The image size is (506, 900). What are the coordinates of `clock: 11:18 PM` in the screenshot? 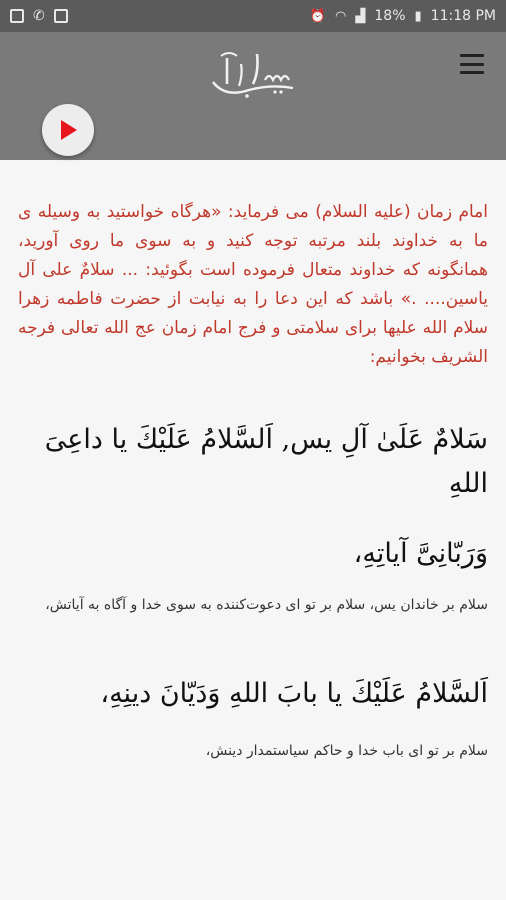 It's located at (463, 16).